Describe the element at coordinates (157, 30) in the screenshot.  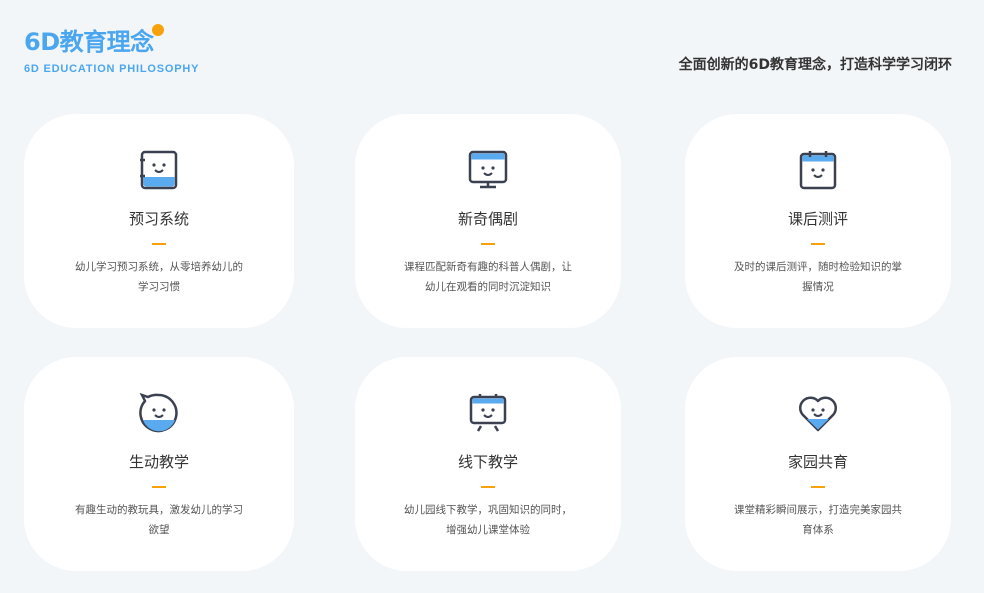
I see `orange-dot` at that location.